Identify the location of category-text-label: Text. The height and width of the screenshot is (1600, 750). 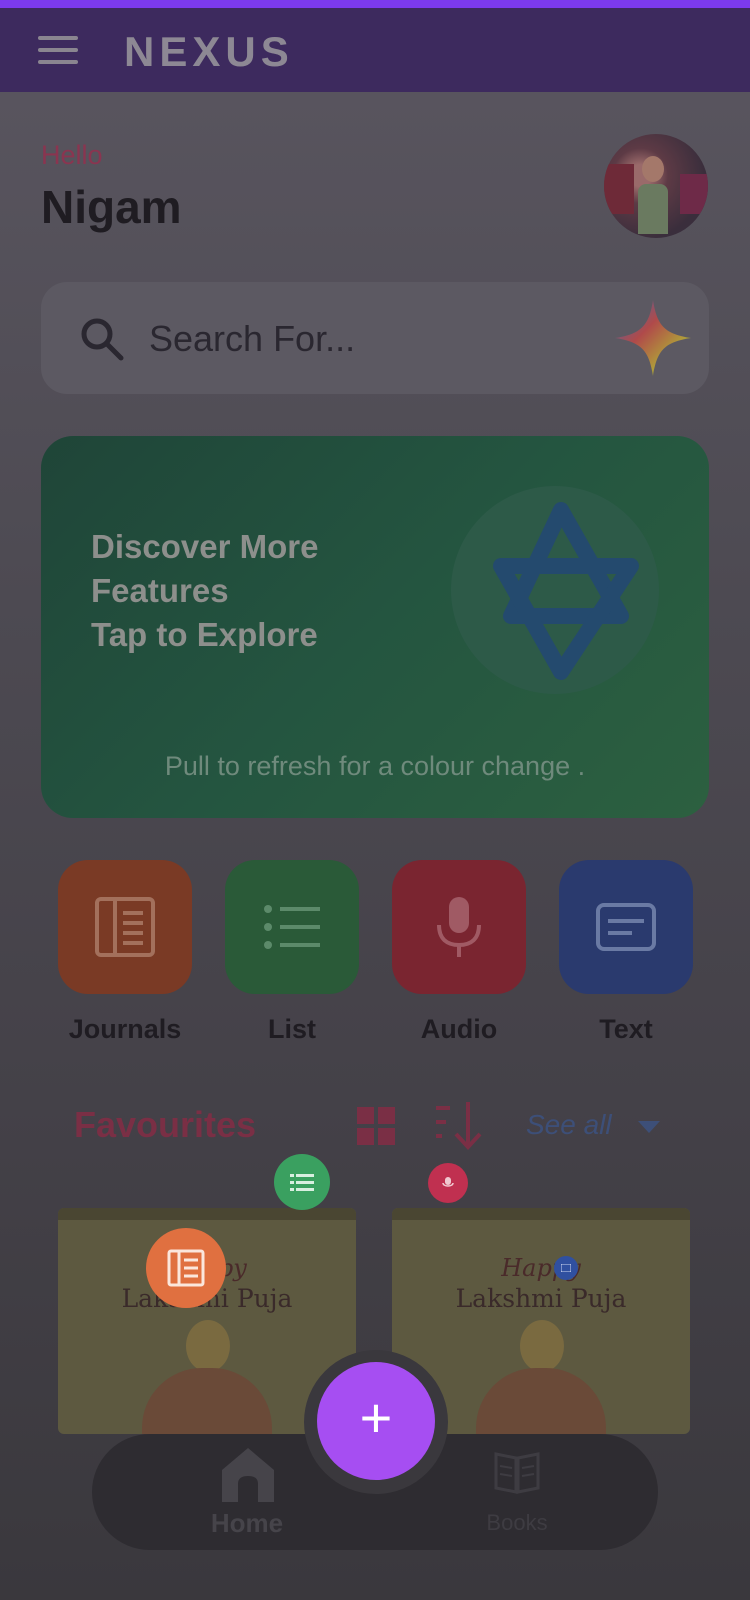
(626, 1029).